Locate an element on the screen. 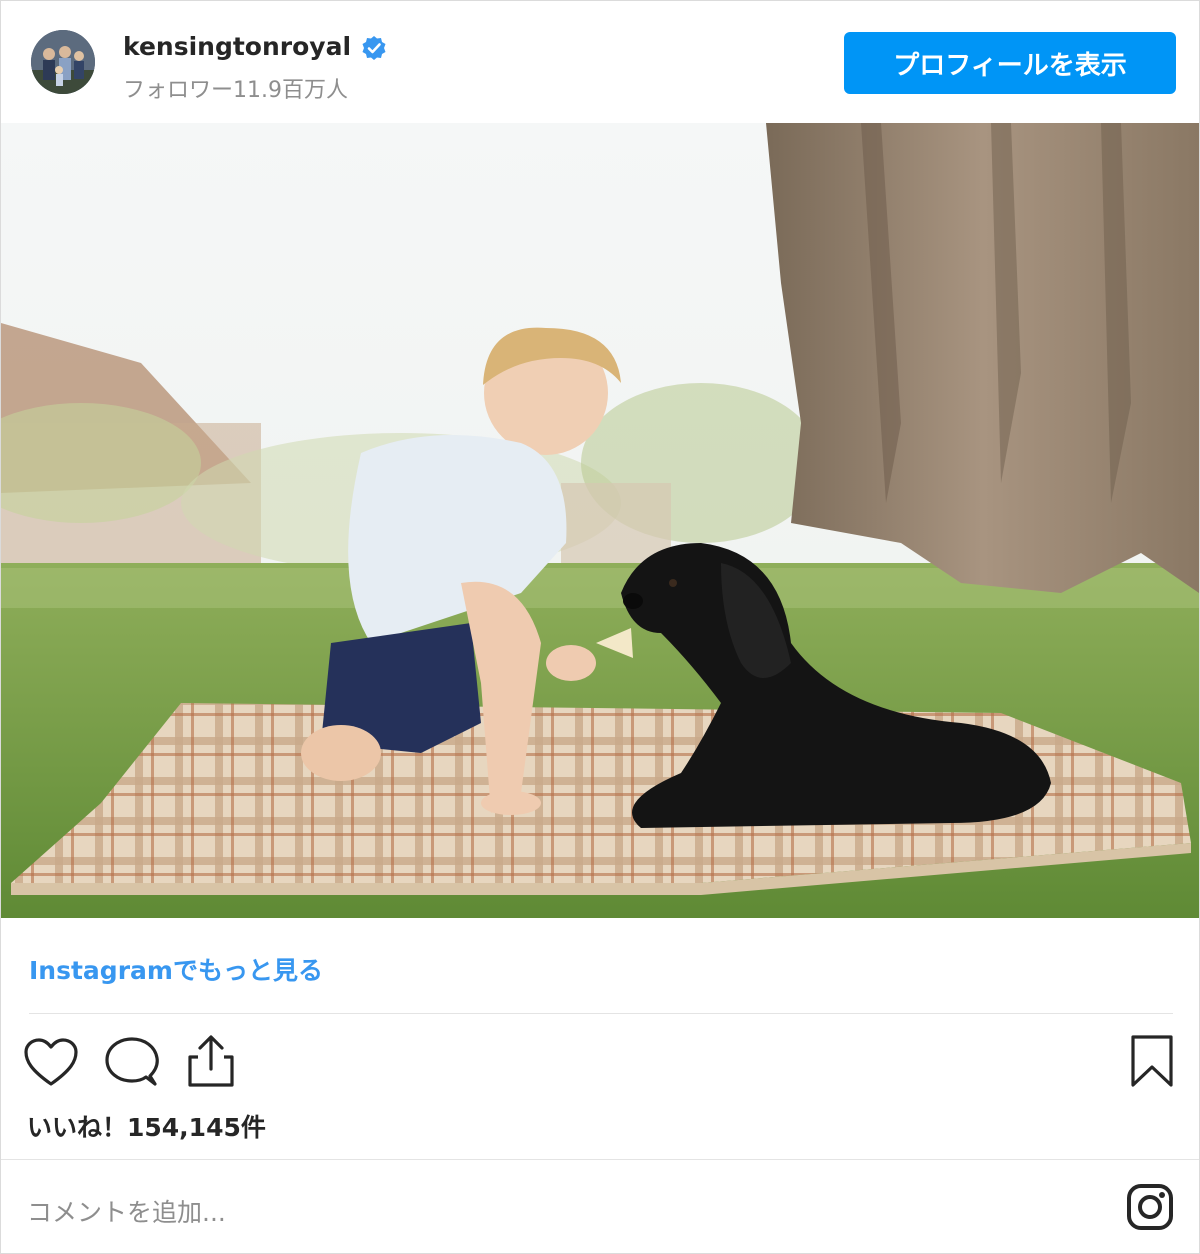  follower-count: フォロワー11.9百万人 is located at coordinates (235, 90).